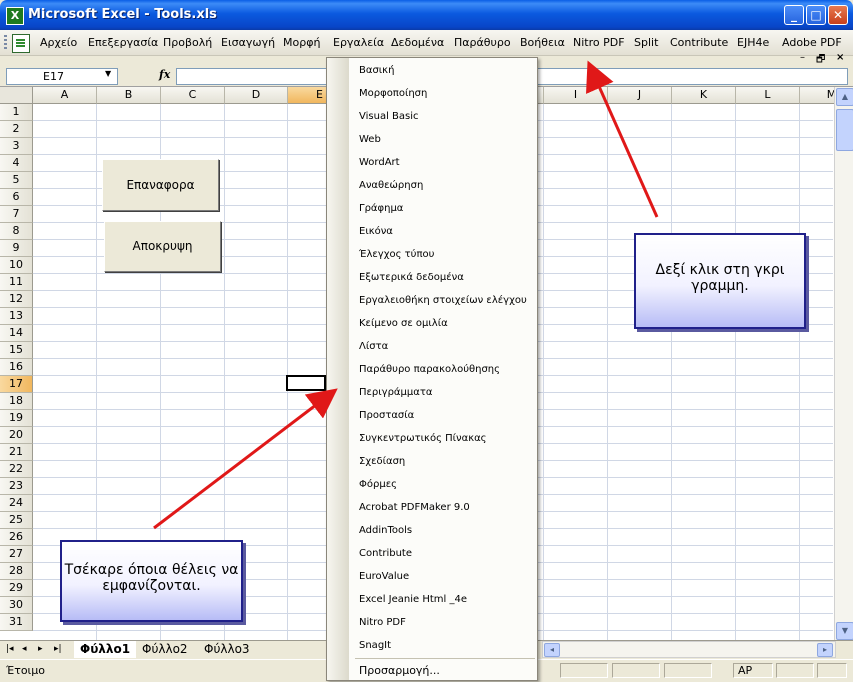 Image resolution: width=853 pixels, height=682 pixels. I want to click on toolbar-menu-item: Σχεδίαση, so click(382, 461).